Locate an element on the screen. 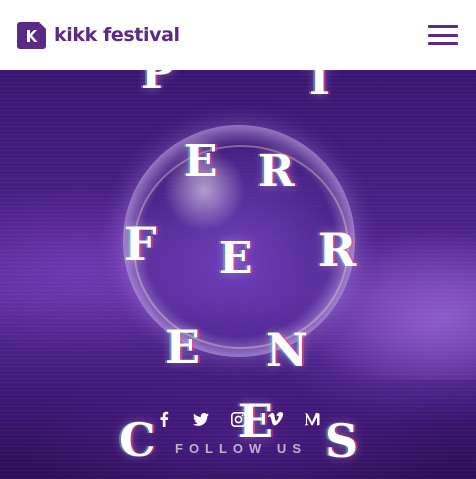 The height and width of the screenshot is (479, 476). facebook-icon is located at coordinates (164, 419).